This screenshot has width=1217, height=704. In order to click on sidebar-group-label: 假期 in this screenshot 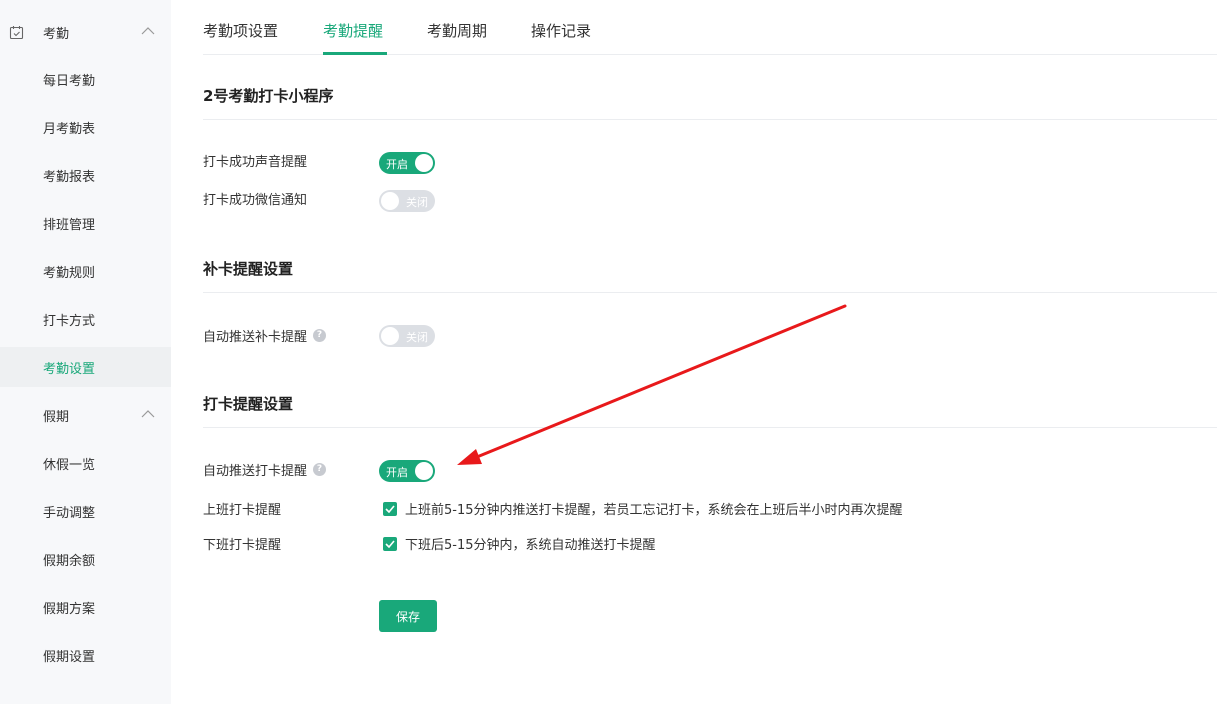, I will do `click(56, 417)`.